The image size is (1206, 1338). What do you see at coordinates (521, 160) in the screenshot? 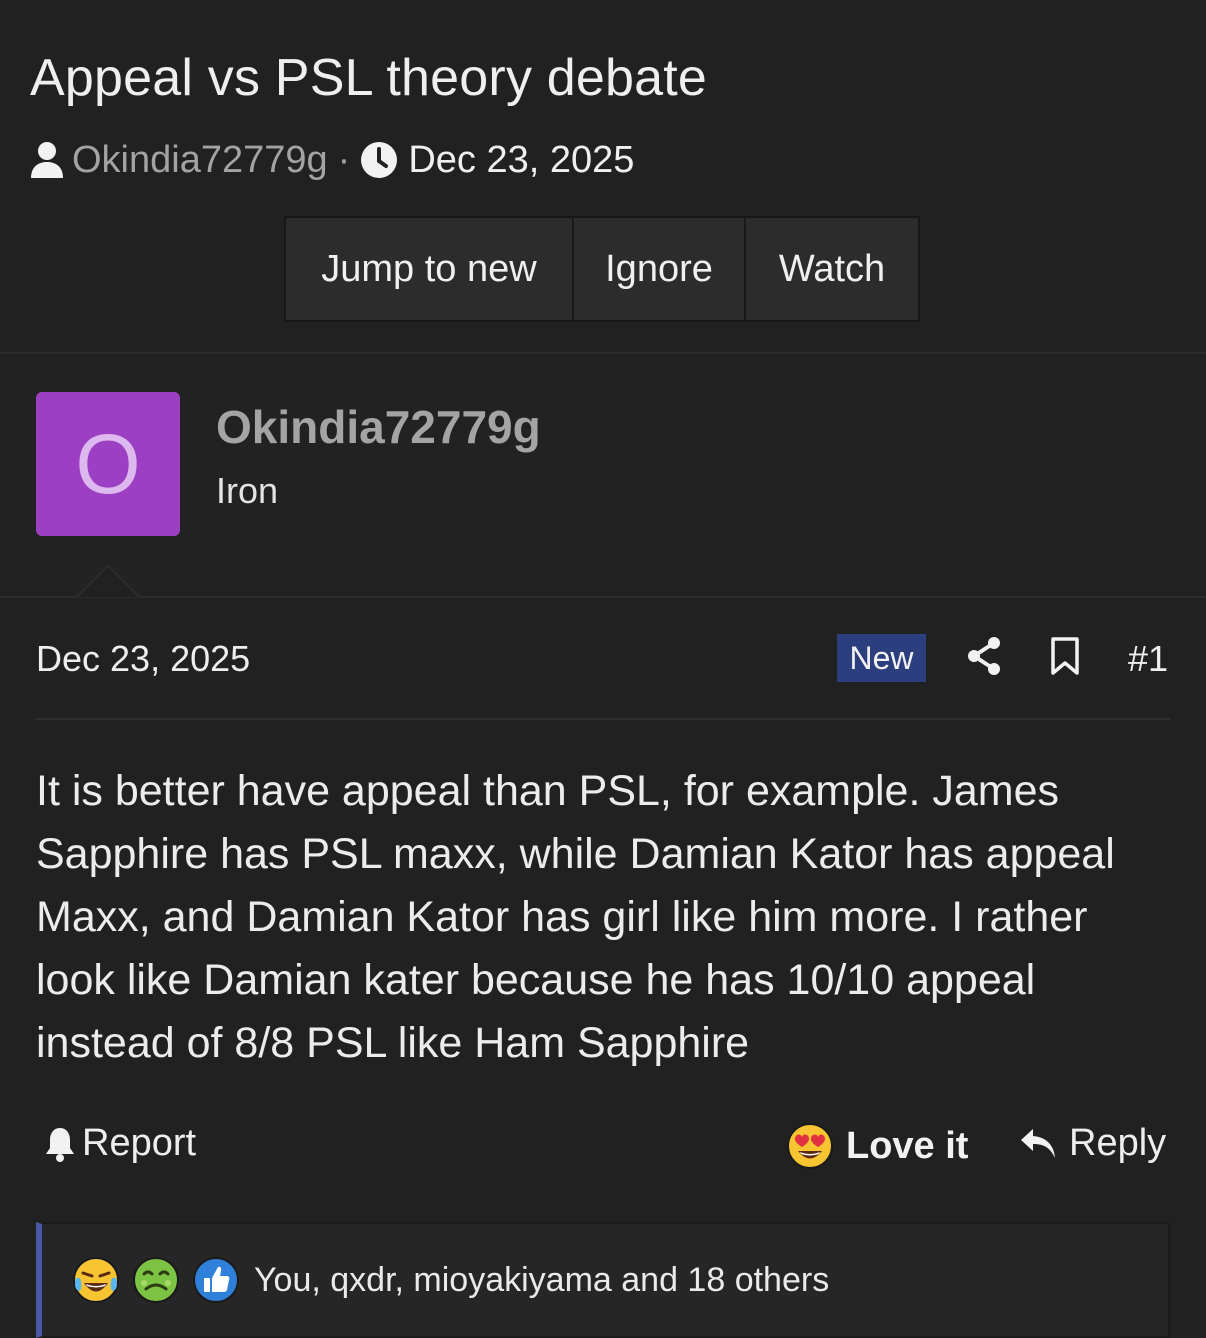
I see `thread-date-link: Dec 23, 2025` at bounding box center [521, 160].